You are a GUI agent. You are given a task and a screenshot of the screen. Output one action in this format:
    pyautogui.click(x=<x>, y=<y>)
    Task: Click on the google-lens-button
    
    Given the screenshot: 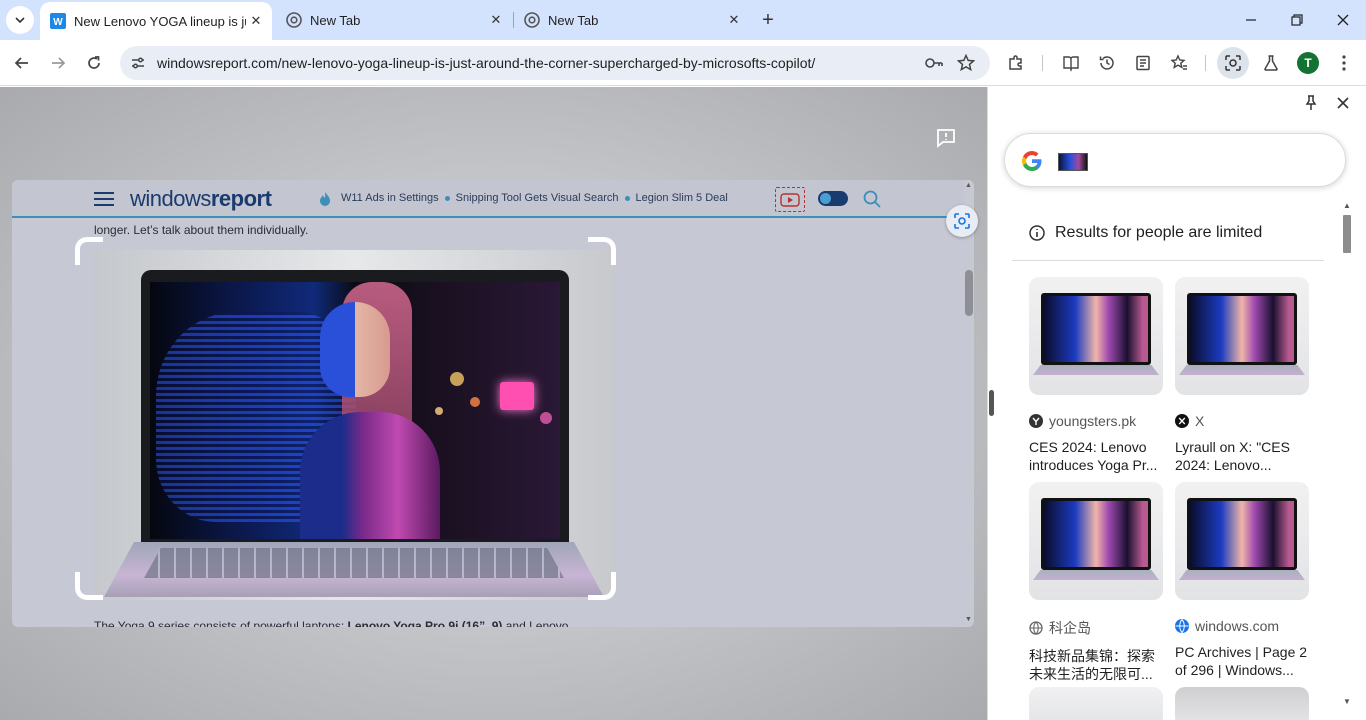 What is the action you would take?
    pyautogui.click(x=1233, y=63)
    